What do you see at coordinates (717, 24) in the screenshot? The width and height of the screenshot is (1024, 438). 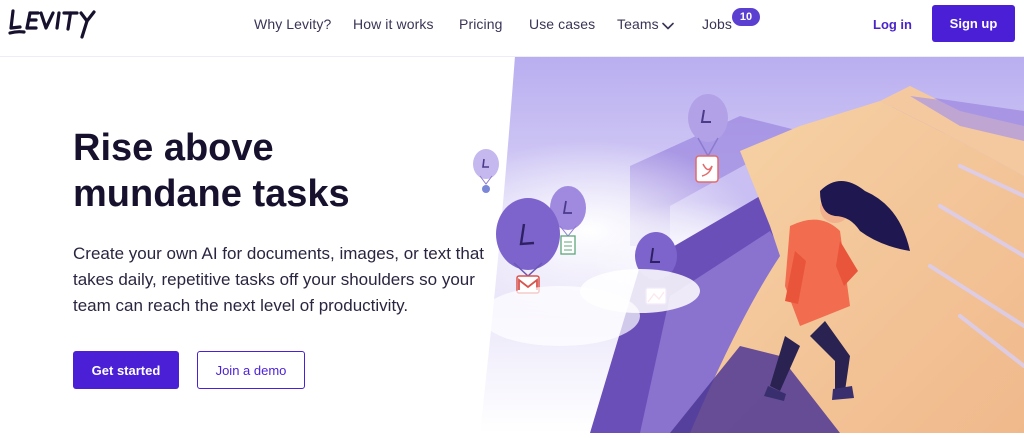 I see `nav-jobs: Jobs` at bounding box center [717, 24].